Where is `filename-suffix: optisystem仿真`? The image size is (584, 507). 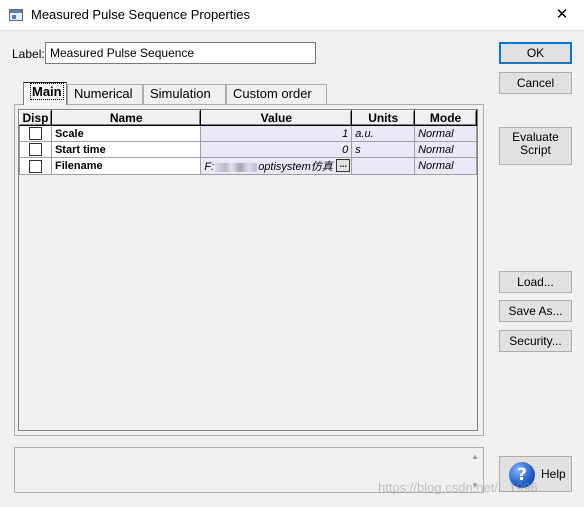 filename-suffix: optisystem仿真 is located at coordinates (295, 167).